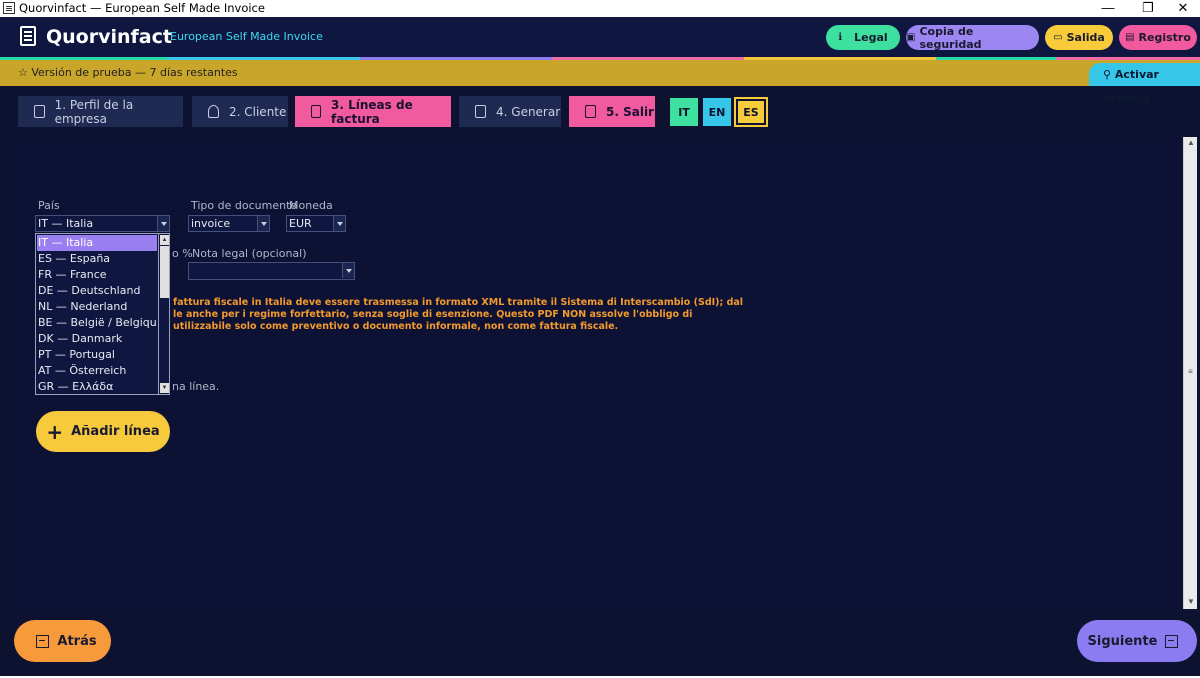 This screenshot has width=1200, height=678. I want to click on add-line-button: + Añadir línea, so click(103, 431).